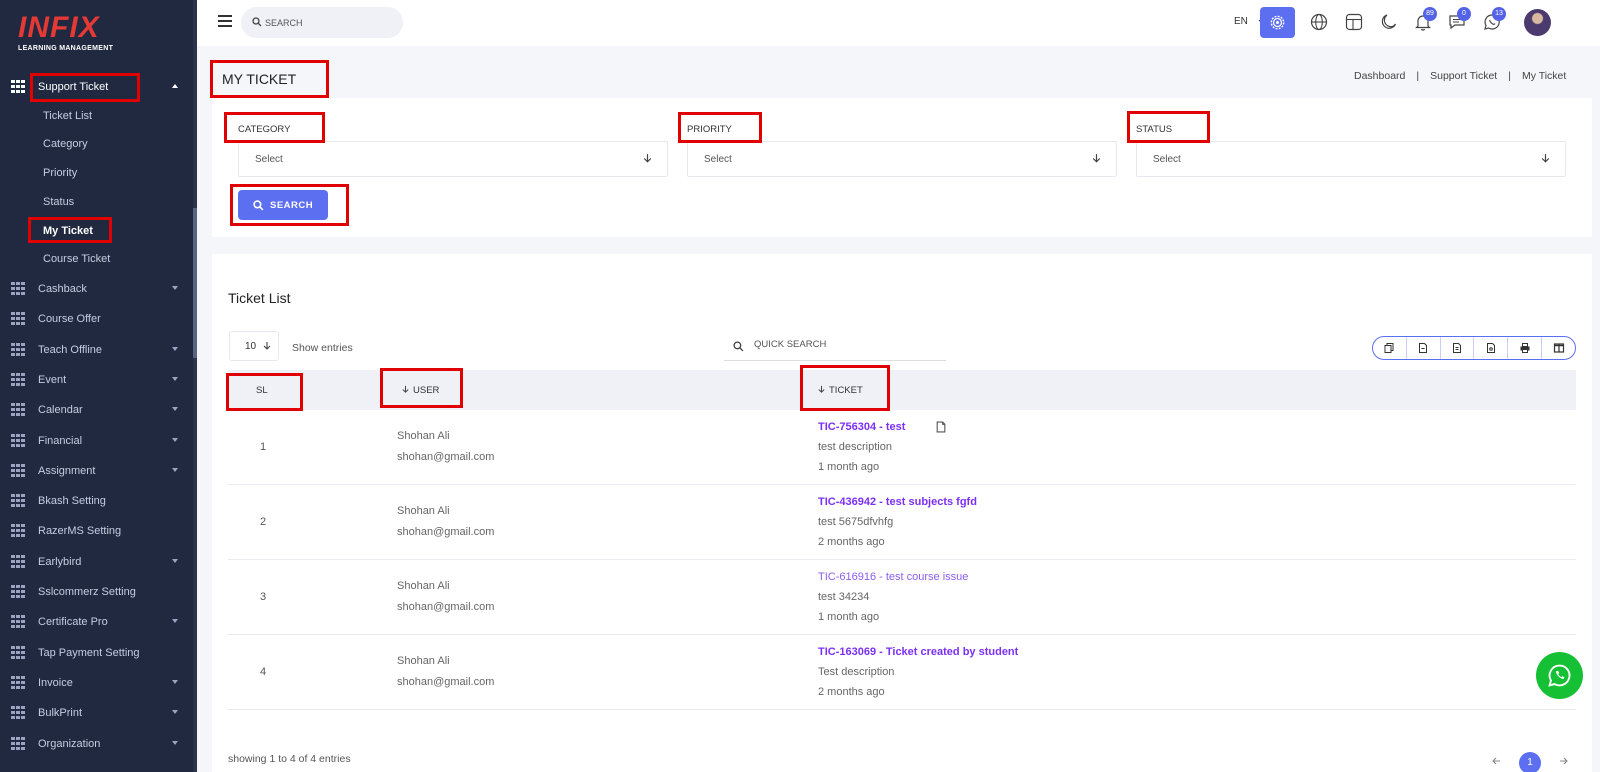 Image resolution: width=1600 pixels, height=772 pixels. What do you see at coordinates (96, 683) in the screenshot?
I see `sidebar-item-invoice: Invoice` at bounding box center [96, 683].